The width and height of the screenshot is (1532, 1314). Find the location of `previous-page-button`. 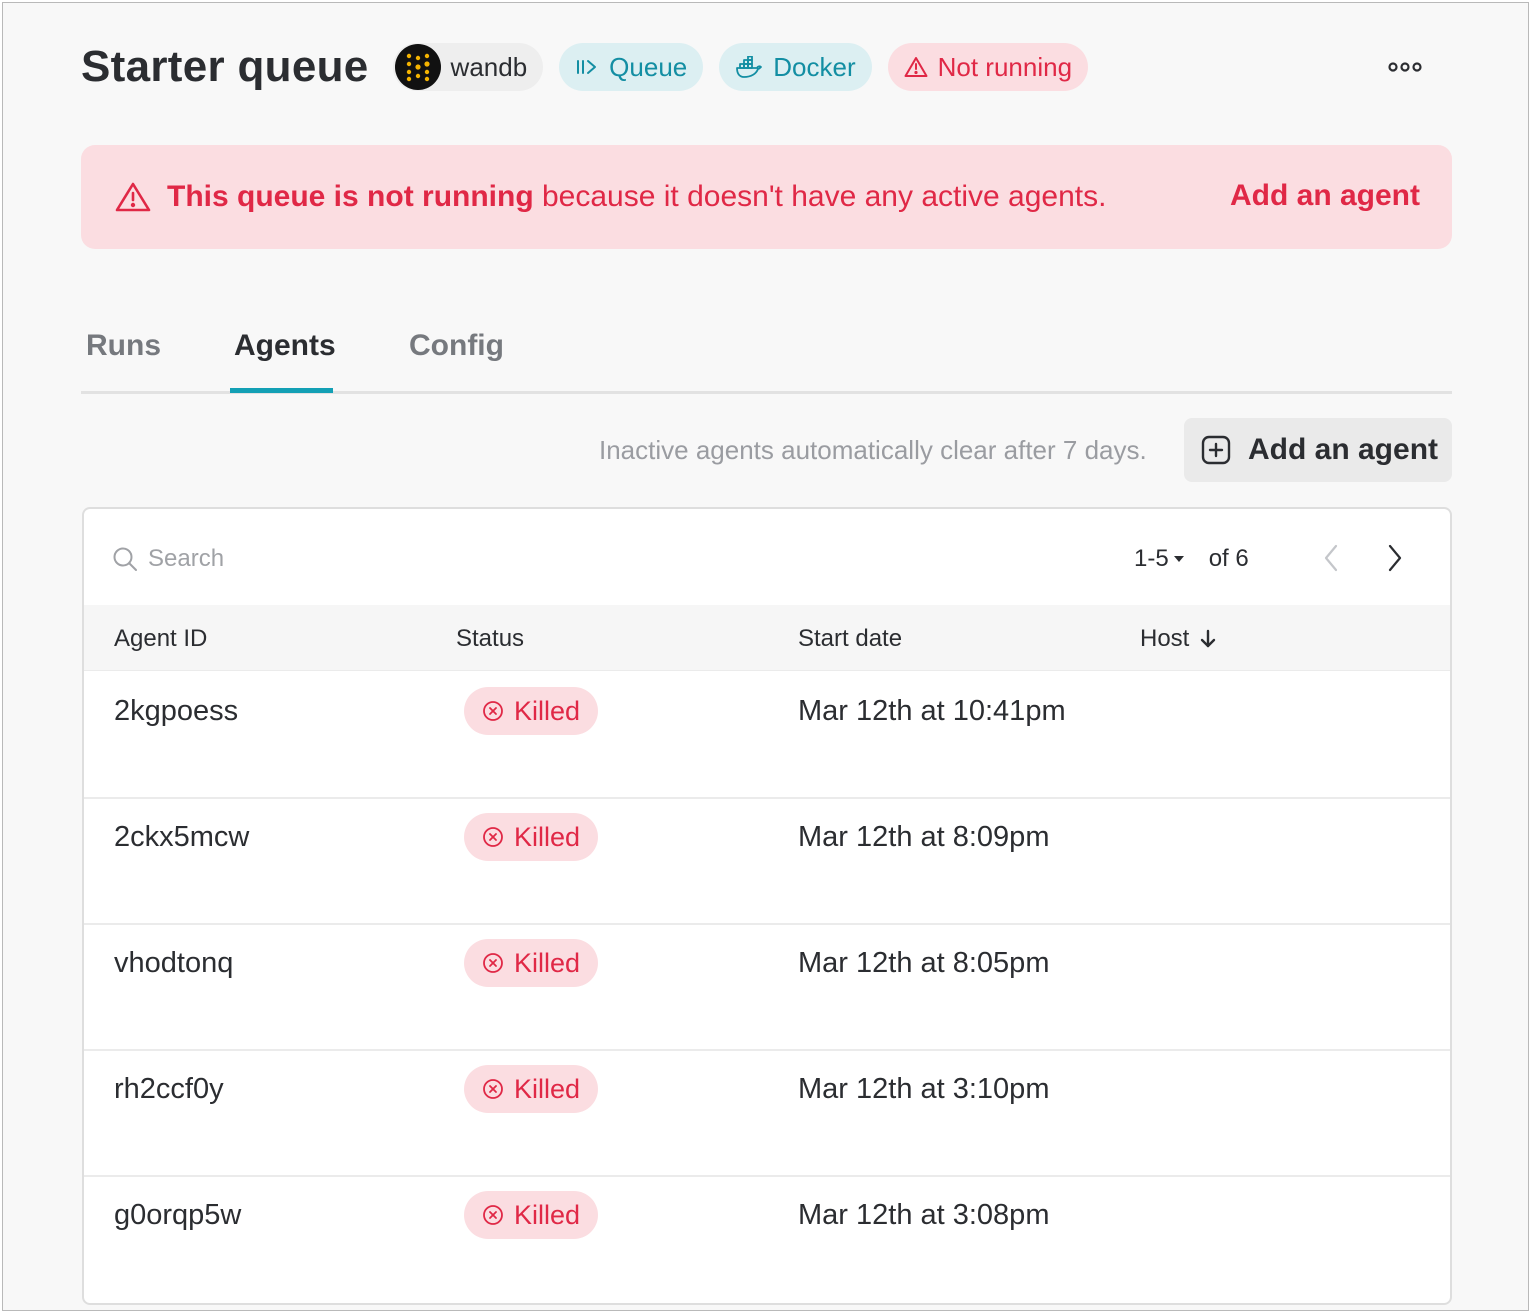

previous-page-button is located at coordinates (1331, 558).